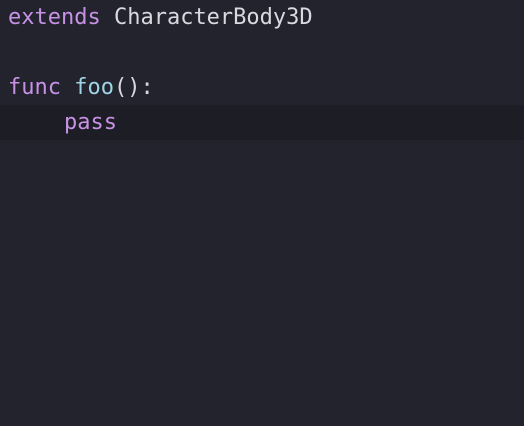 This screenshot has width=524, height=426. Describe the element at coordinates (54, 17) in the screenshot. I see `keyword-extends: extends` at that location.